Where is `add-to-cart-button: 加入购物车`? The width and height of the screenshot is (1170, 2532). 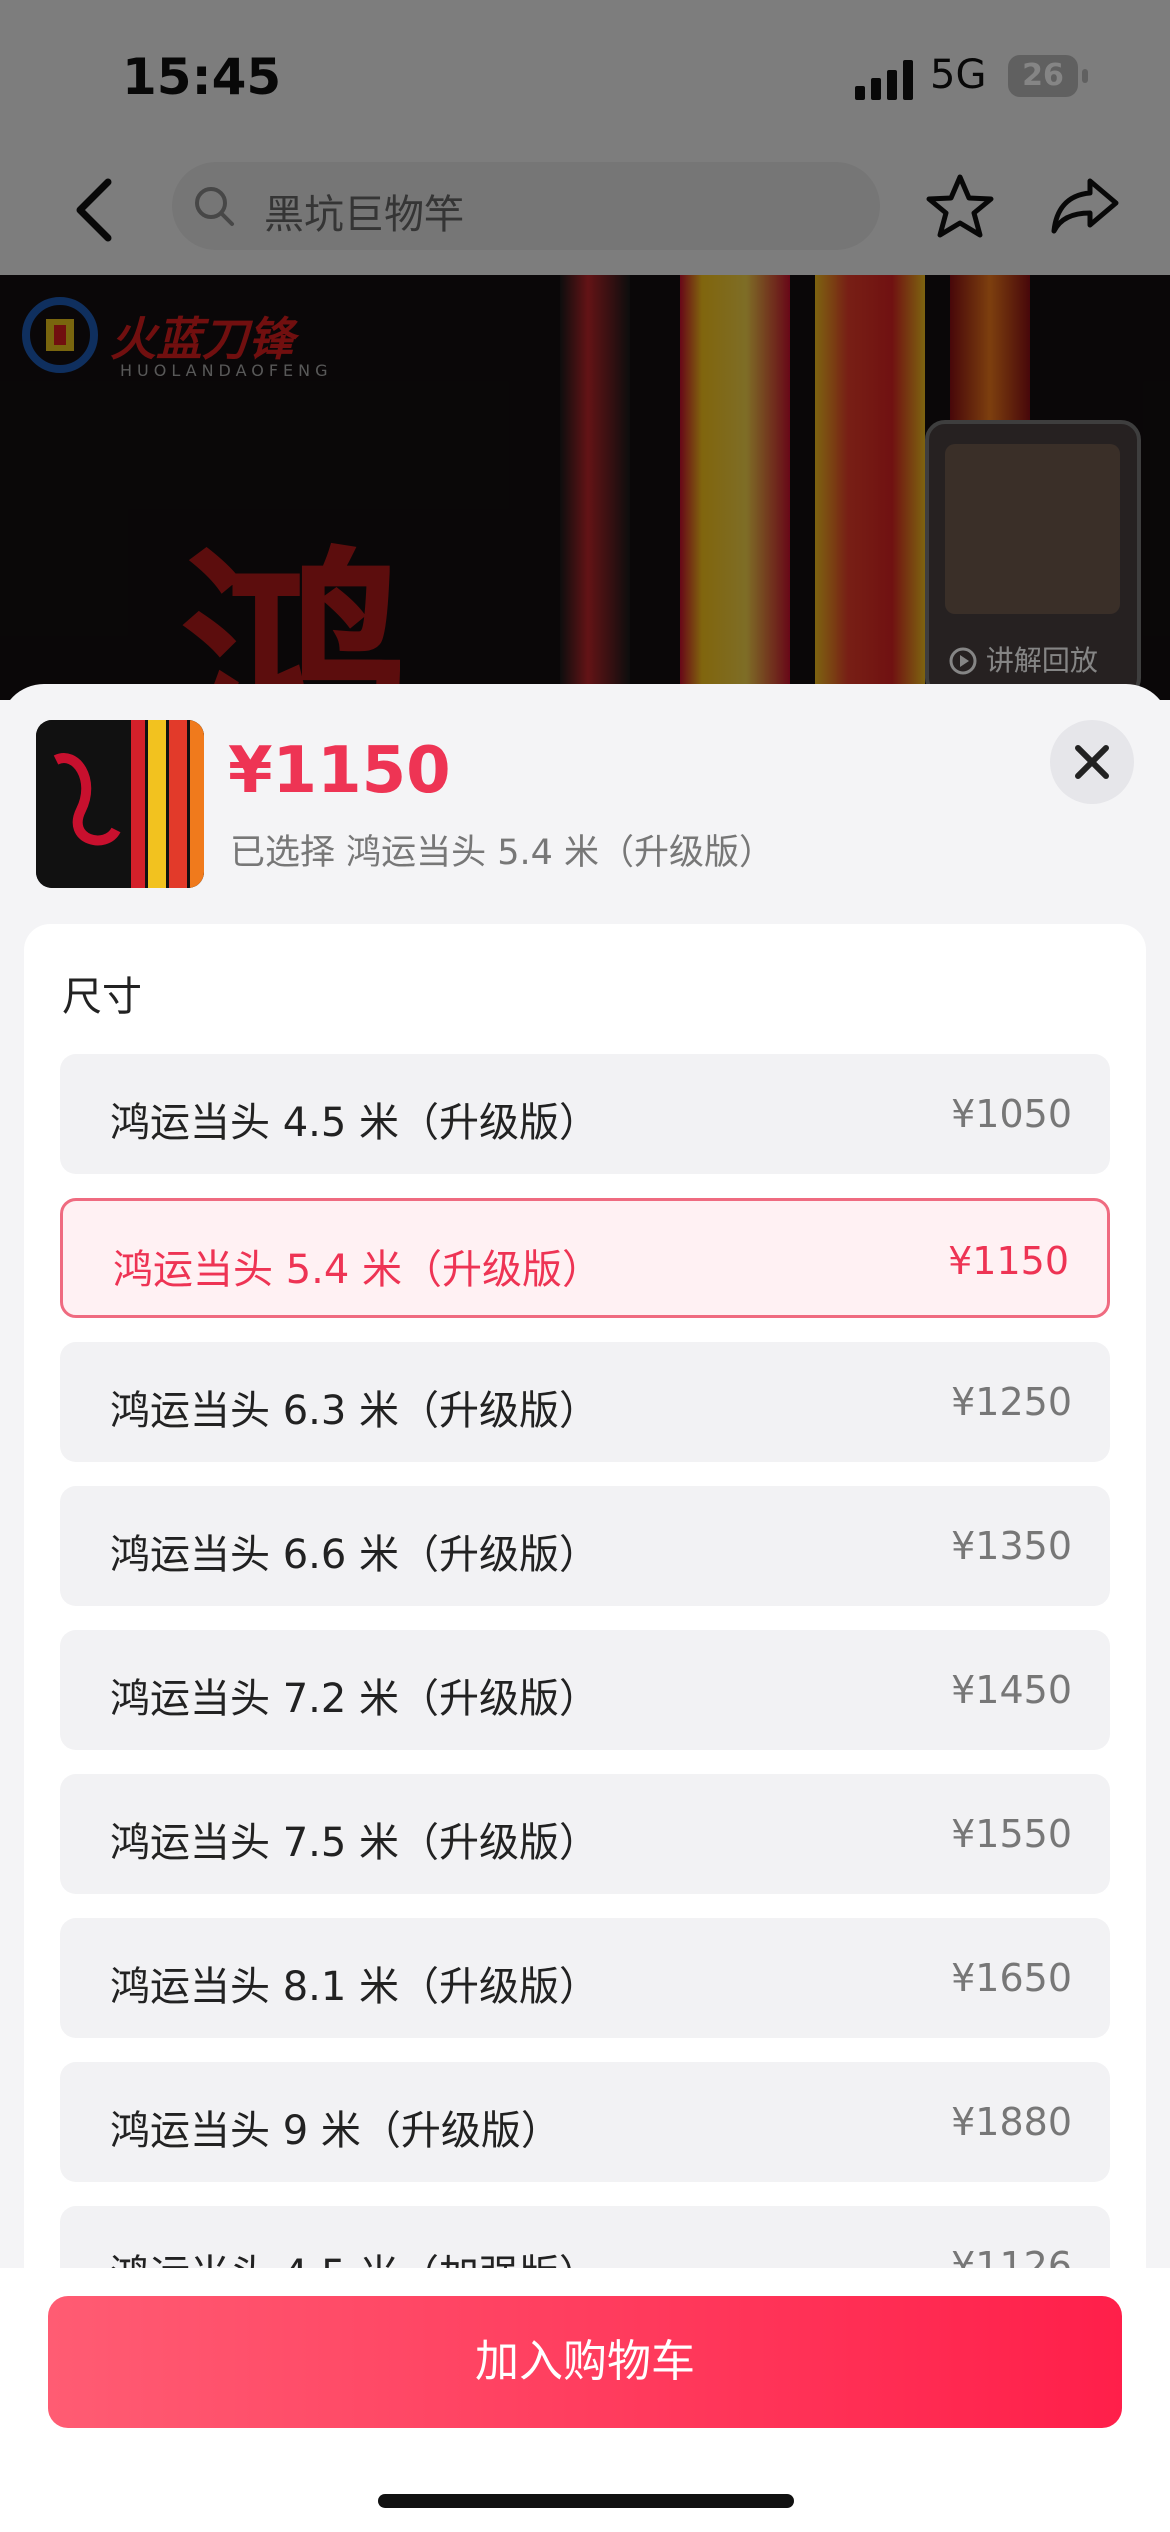 add-to-cart-button: 加入购物车 is located at coordinates (585, 2362).